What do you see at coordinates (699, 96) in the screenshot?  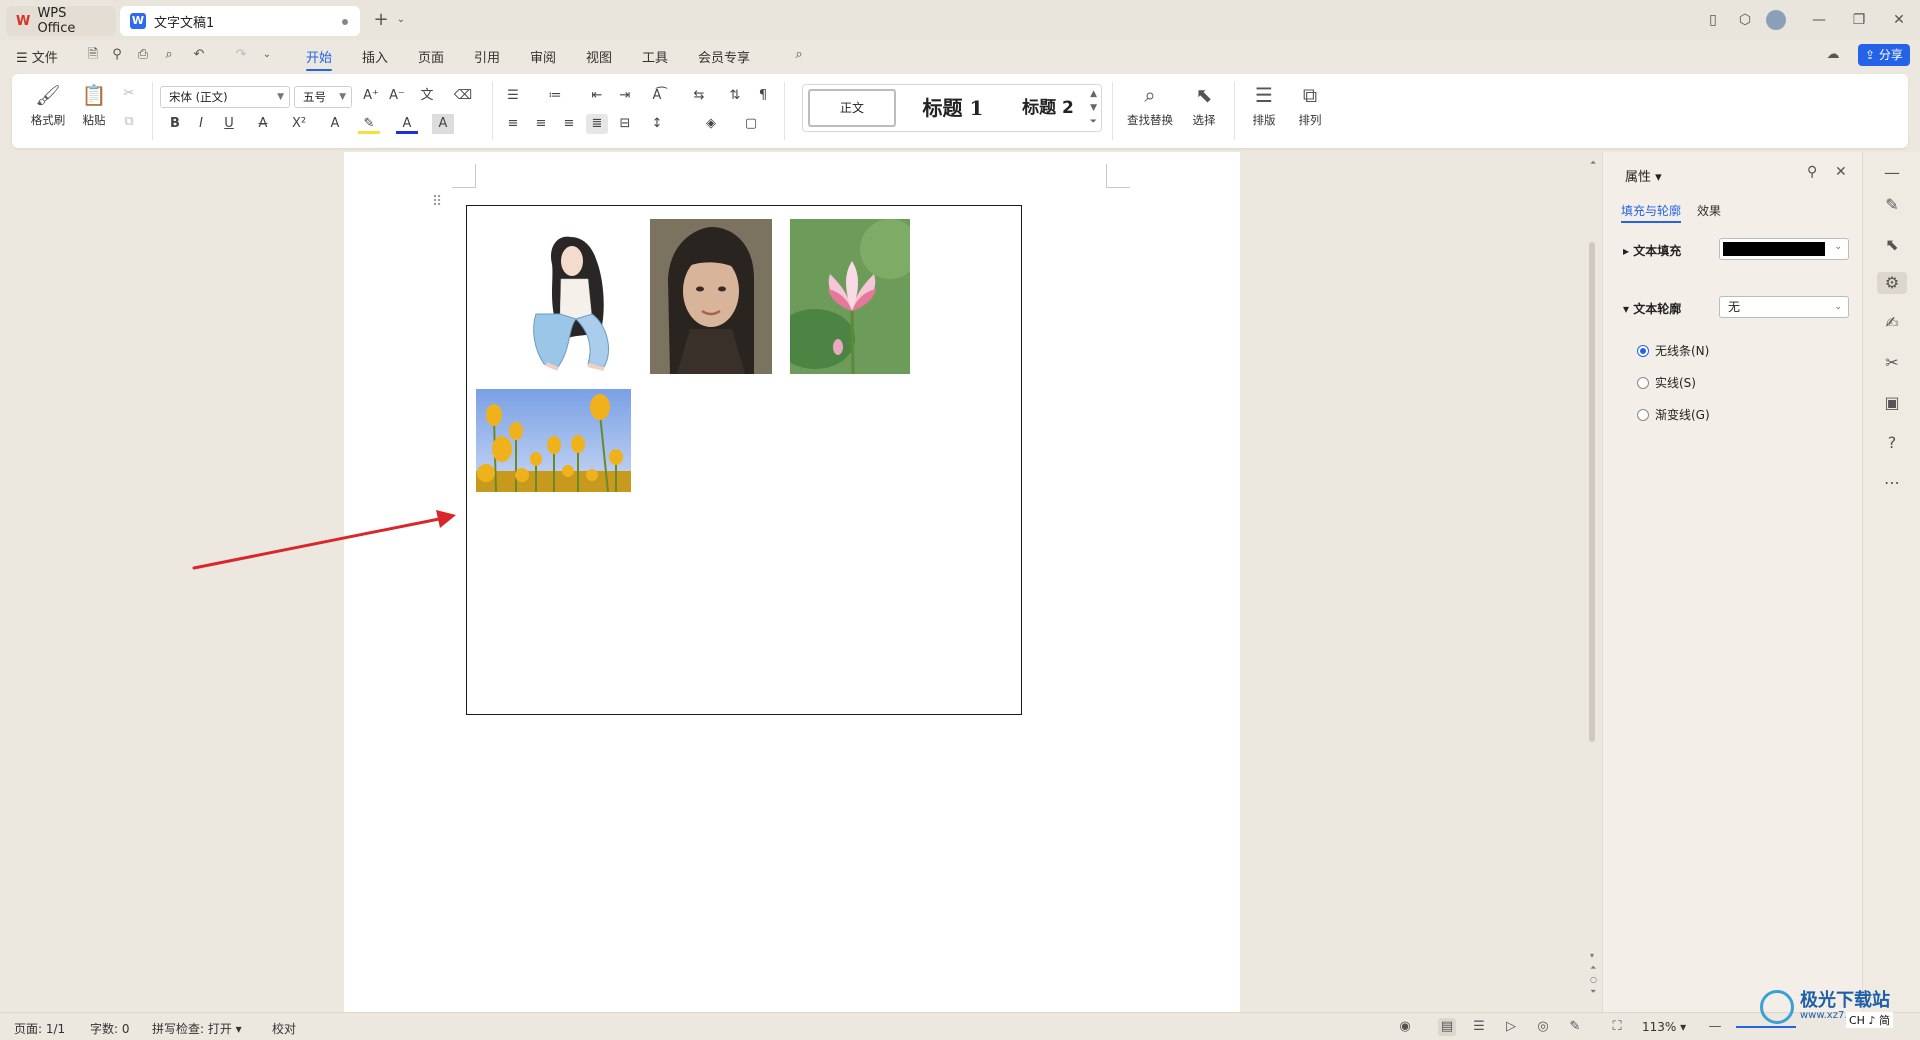 I see `text-direction-icon: ⇆` at bounding box center [699, 96].